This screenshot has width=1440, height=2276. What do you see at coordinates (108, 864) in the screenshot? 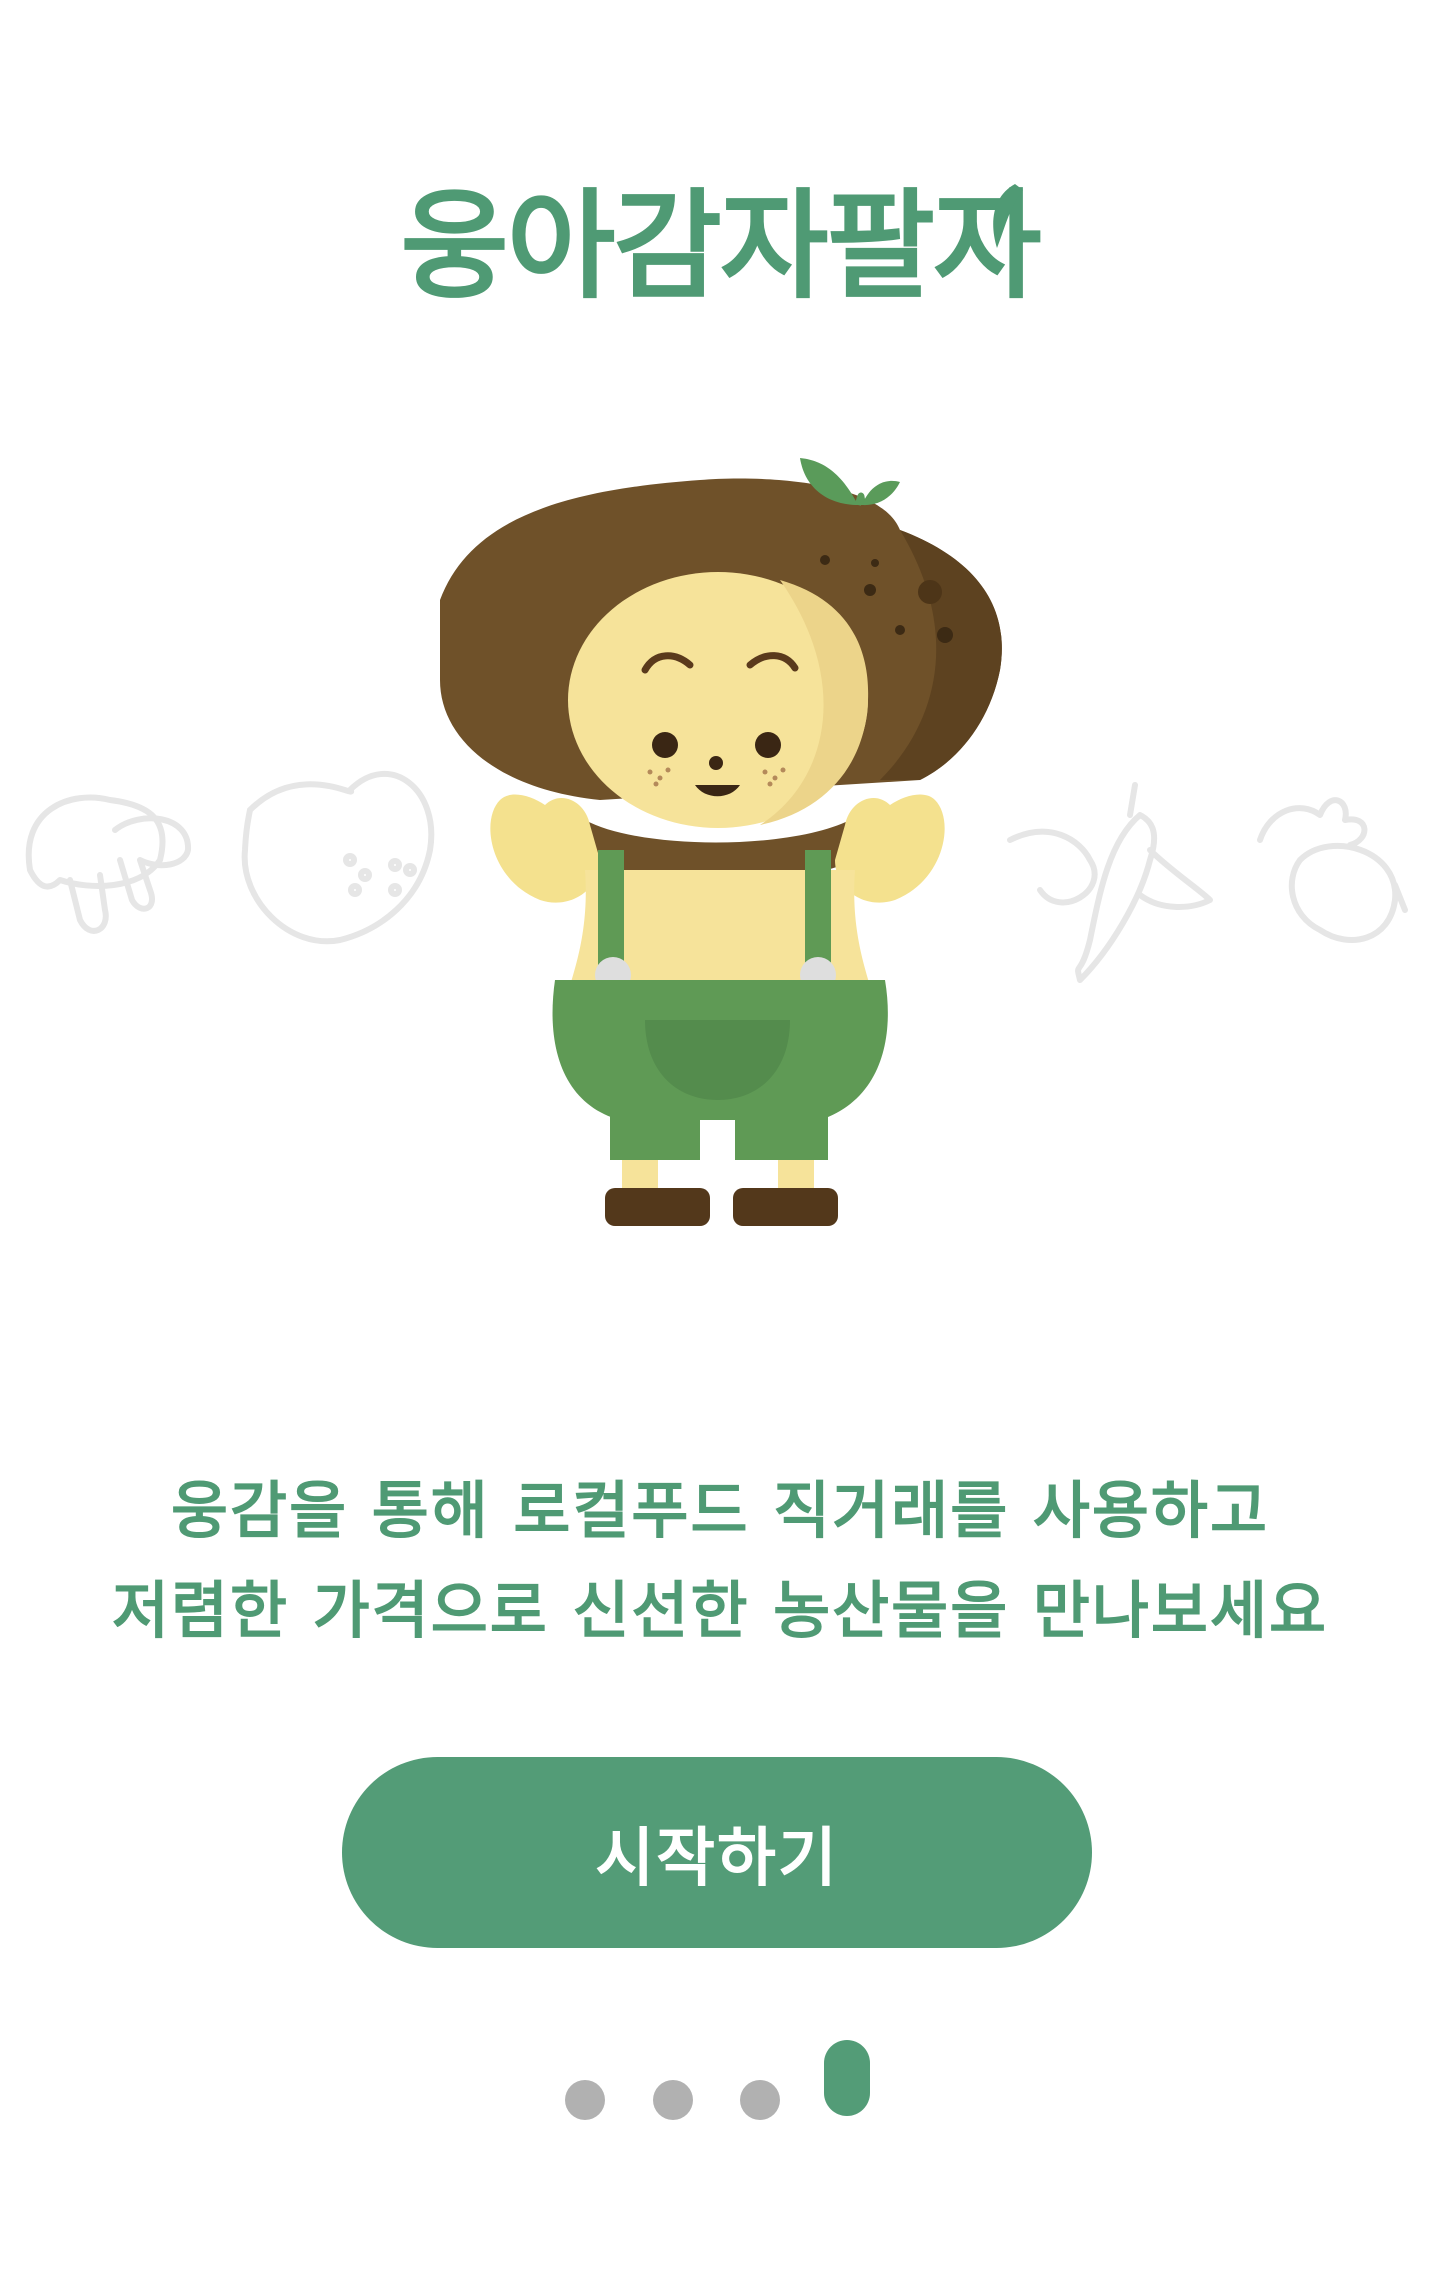
I see `mushroom-icon` at bounding box center [108, 864].